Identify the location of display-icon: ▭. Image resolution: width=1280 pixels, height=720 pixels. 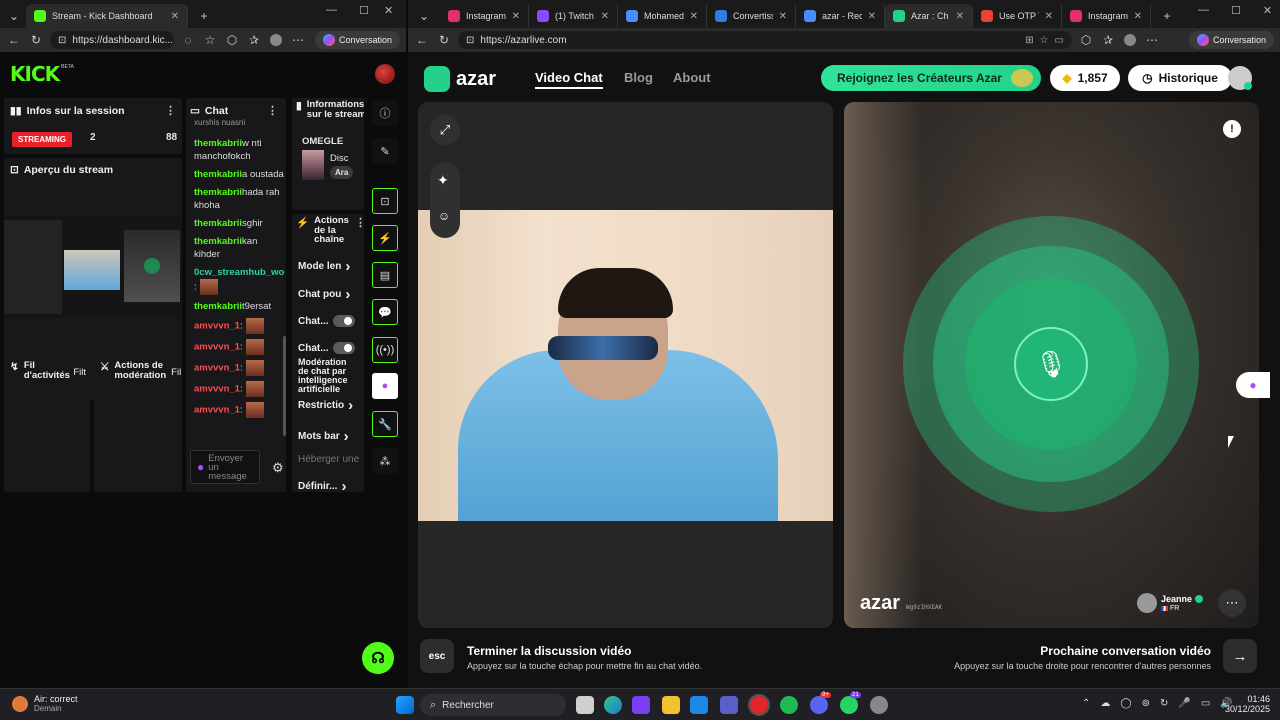
(1205, 703).